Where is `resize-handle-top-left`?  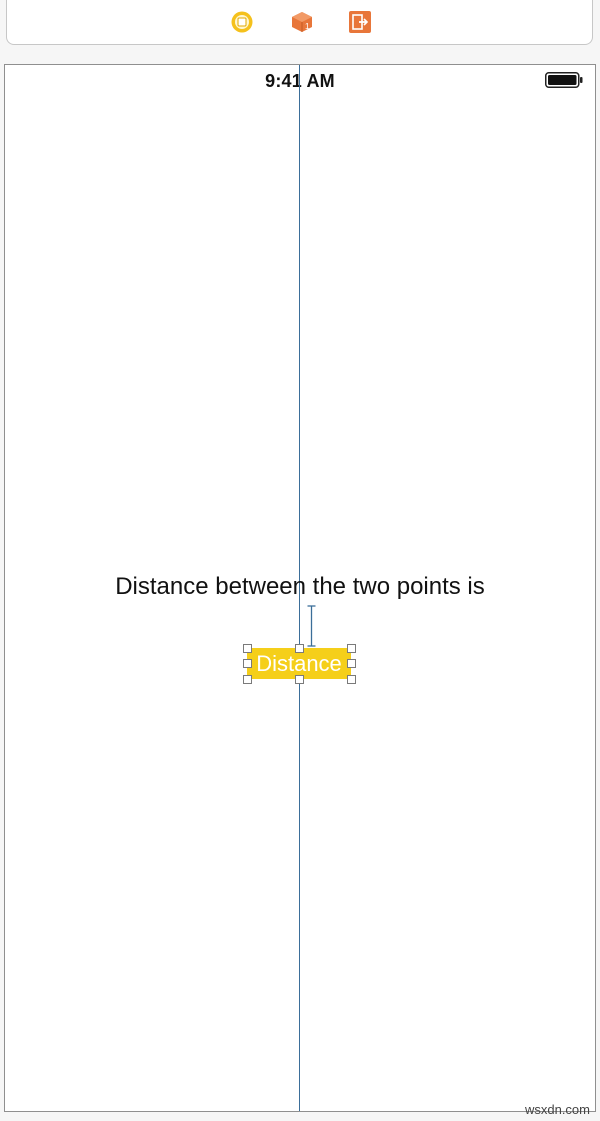
resize-handle-top-left is located at coordinates (247, 648).